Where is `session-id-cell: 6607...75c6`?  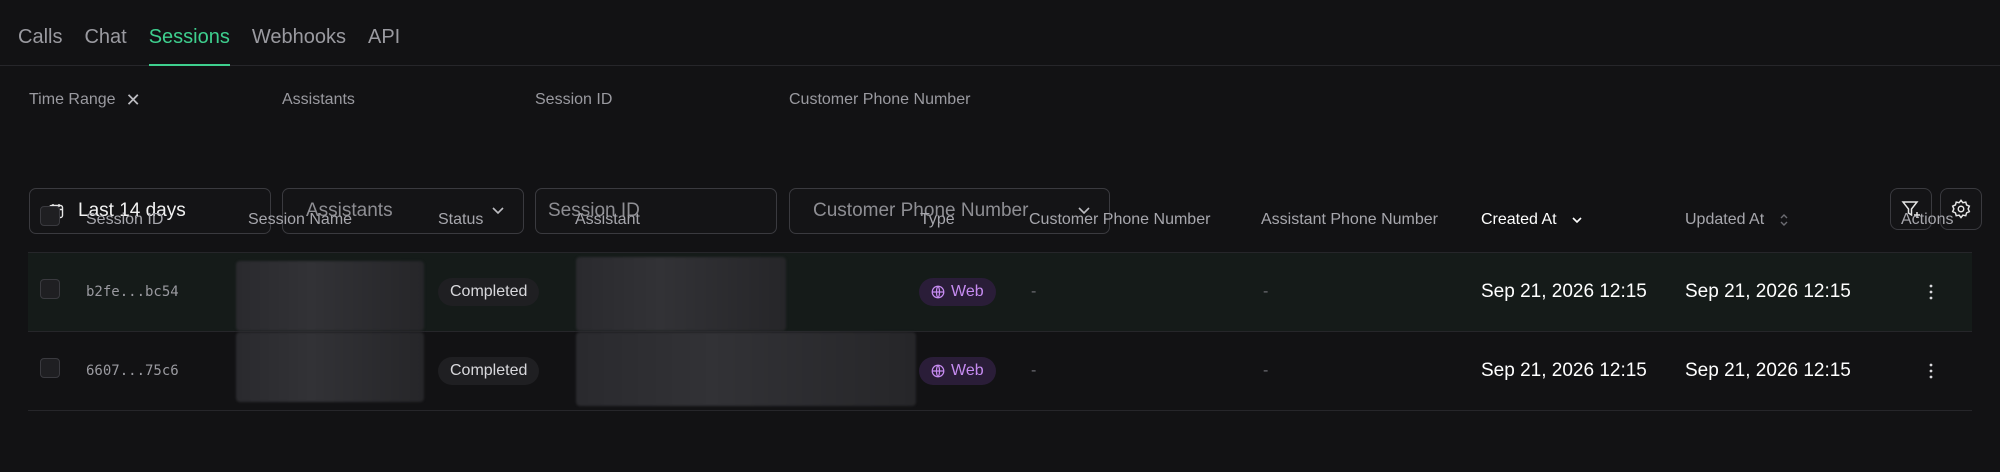
session-id-cell: 6607...75c6 is located at coordinates (132, 371).